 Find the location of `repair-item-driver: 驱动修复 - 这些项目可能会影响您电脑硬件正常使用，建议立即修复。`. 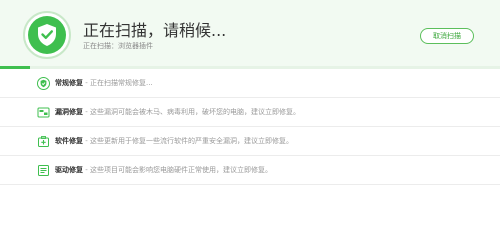

repair-item-driver: 驱动修复 - 这些项目可能会影响您电脑硬件正常使用，建议立即修复。 is located at coordinates (250, 170).